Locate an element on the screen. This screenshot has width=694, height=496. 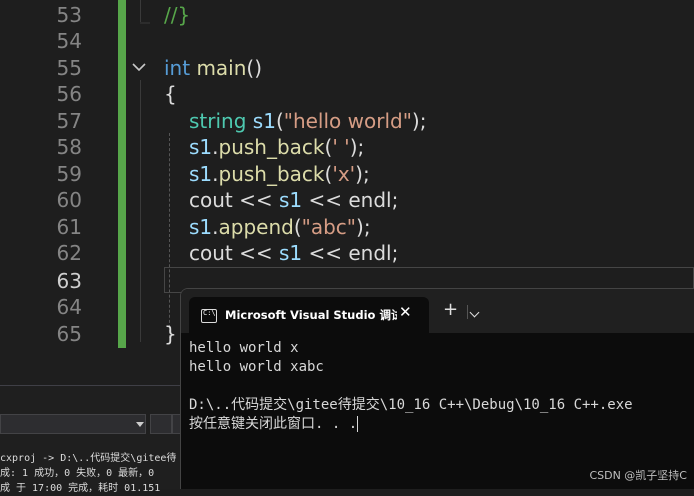
line-number: 60 is located at coordinates (69, 200).